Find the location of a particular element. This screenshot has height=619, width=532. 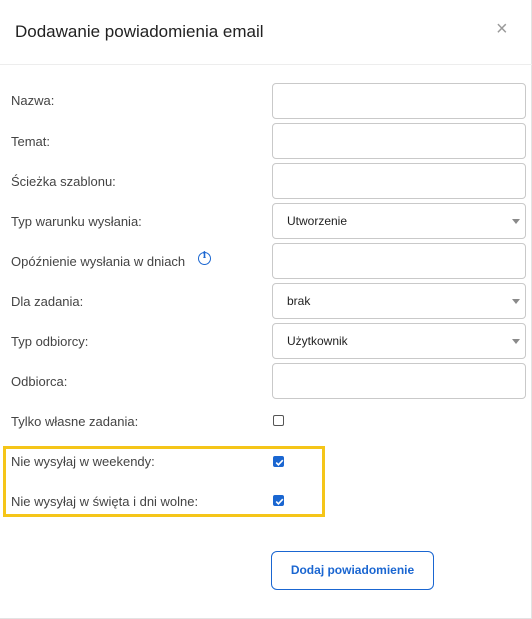

for-task-select: brak is located at coordinates (399, 301).